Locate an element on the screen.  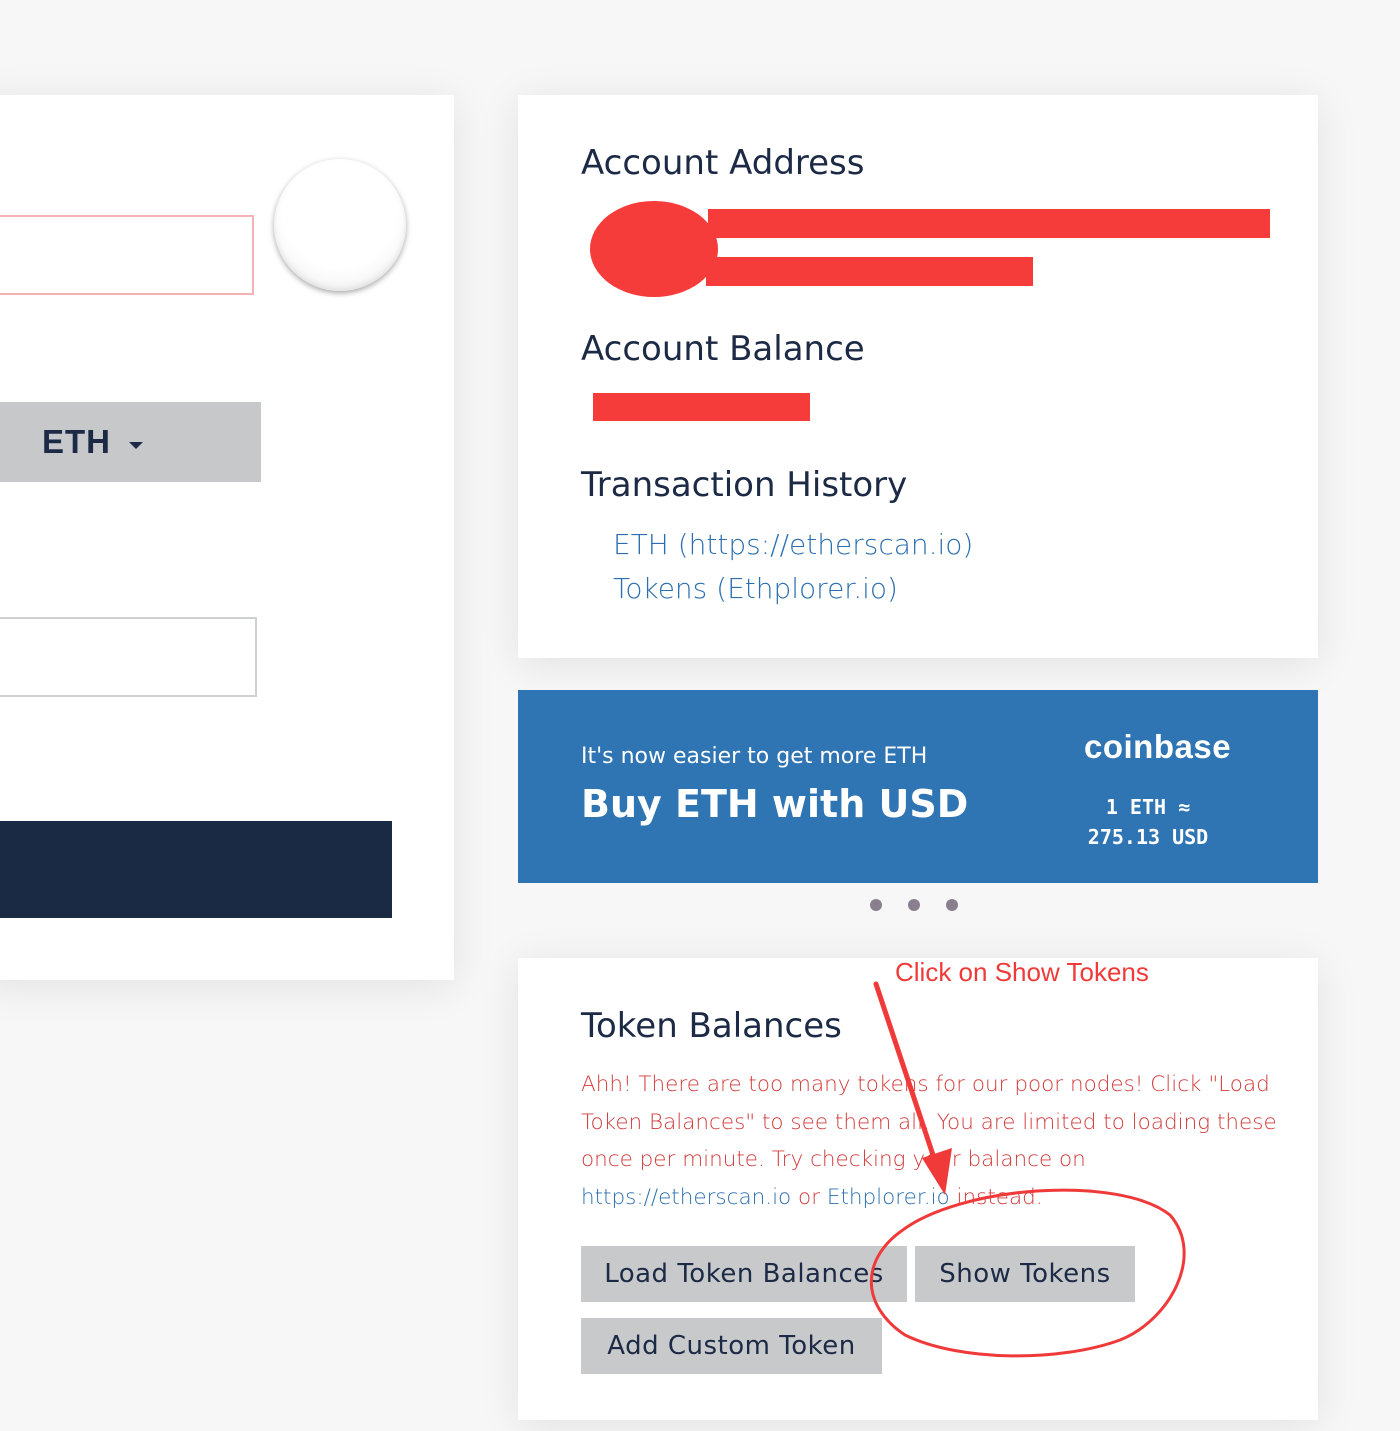
show-tokens-button: Show Tokens is located at coordinates (1025, 1274).